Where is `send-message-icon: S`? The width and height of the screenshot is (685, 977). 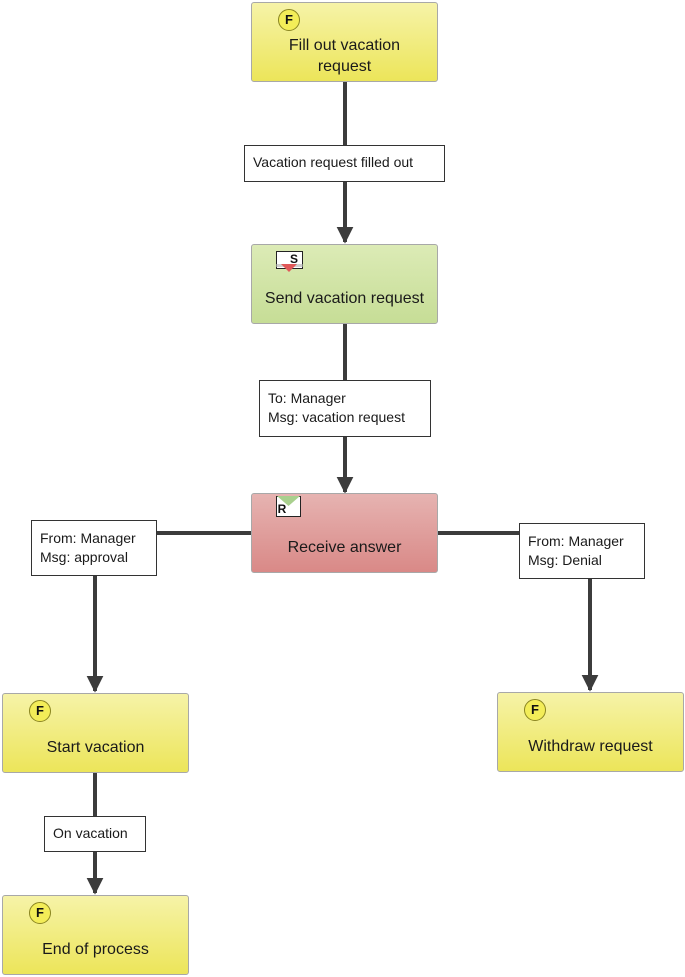
send-message-icon: S is located at coordinates (290, 262).